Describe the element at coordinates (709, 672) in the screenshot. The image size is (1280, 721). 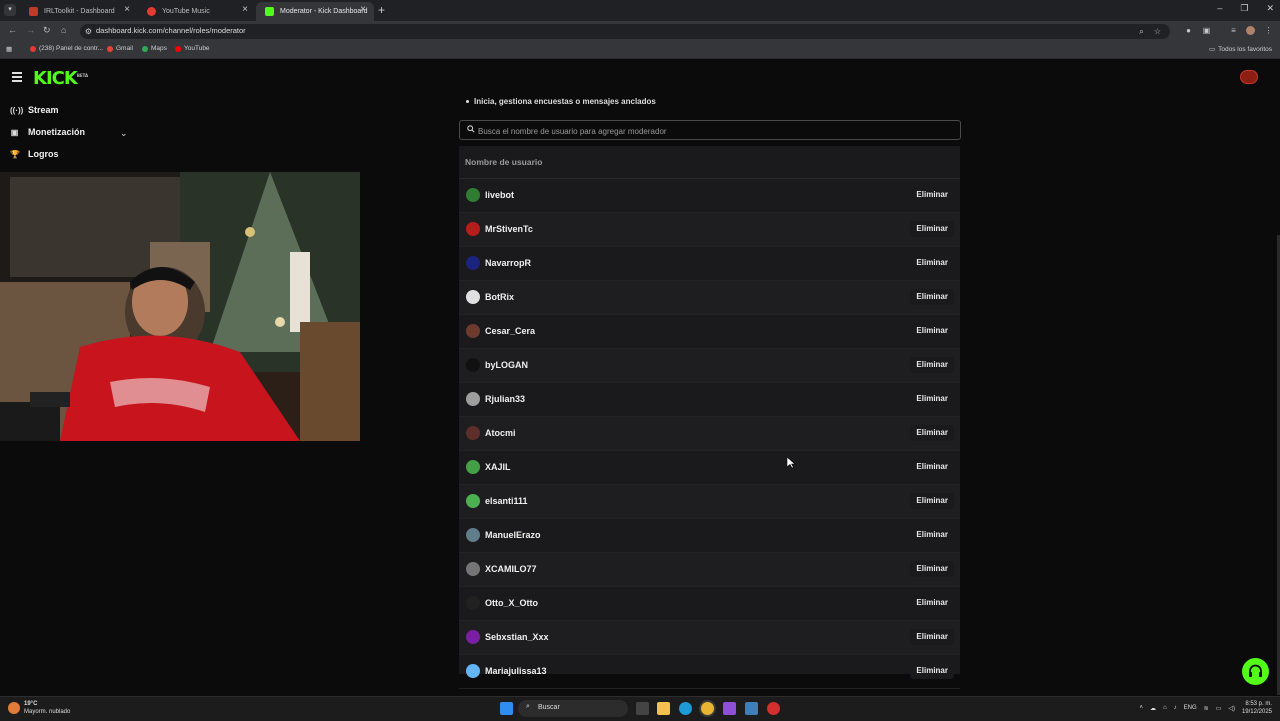
I see `table-row: Mariajulissa13 Eliminar` at that location.